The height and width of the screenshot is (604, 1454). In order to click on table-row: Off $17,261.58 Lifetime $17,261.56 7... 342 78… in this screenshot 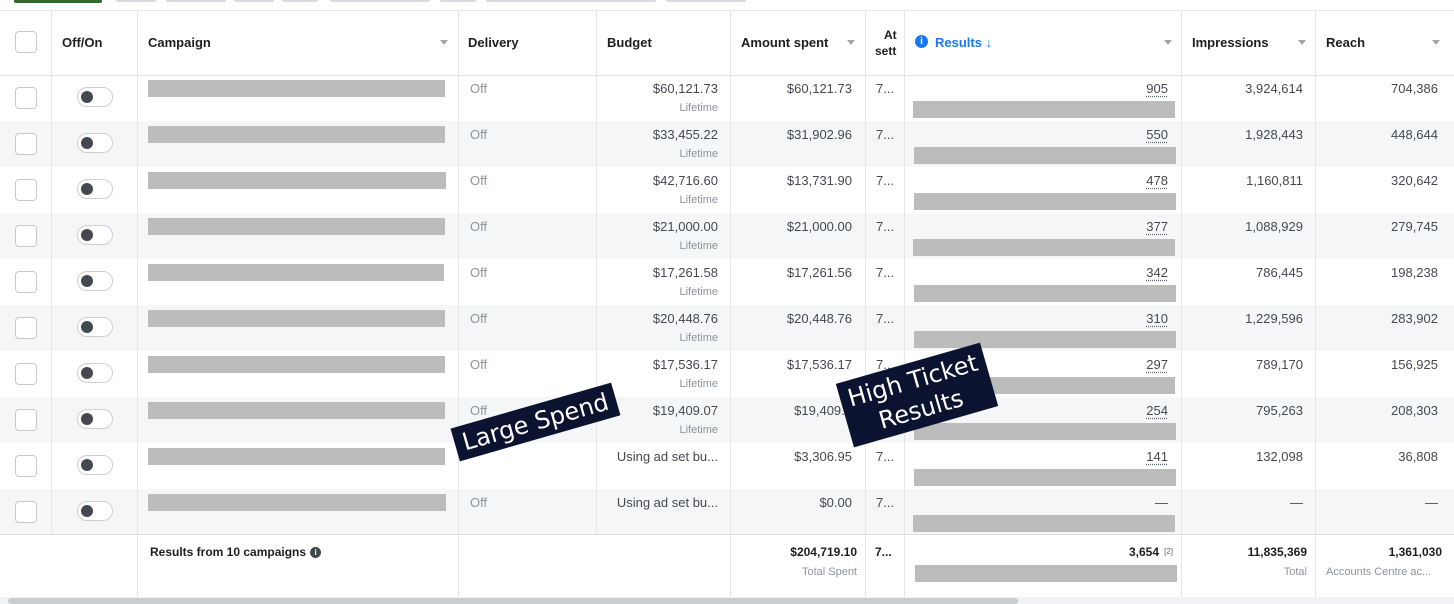, I will do `click(727, 282)`.